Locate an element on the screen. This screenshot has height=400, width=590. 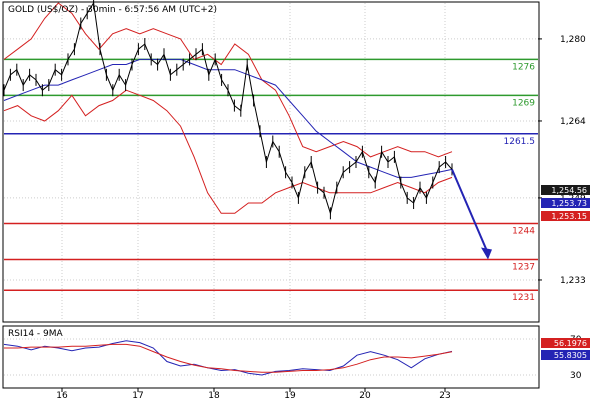
level-label: 1269 is located at coordinates (523, 103).